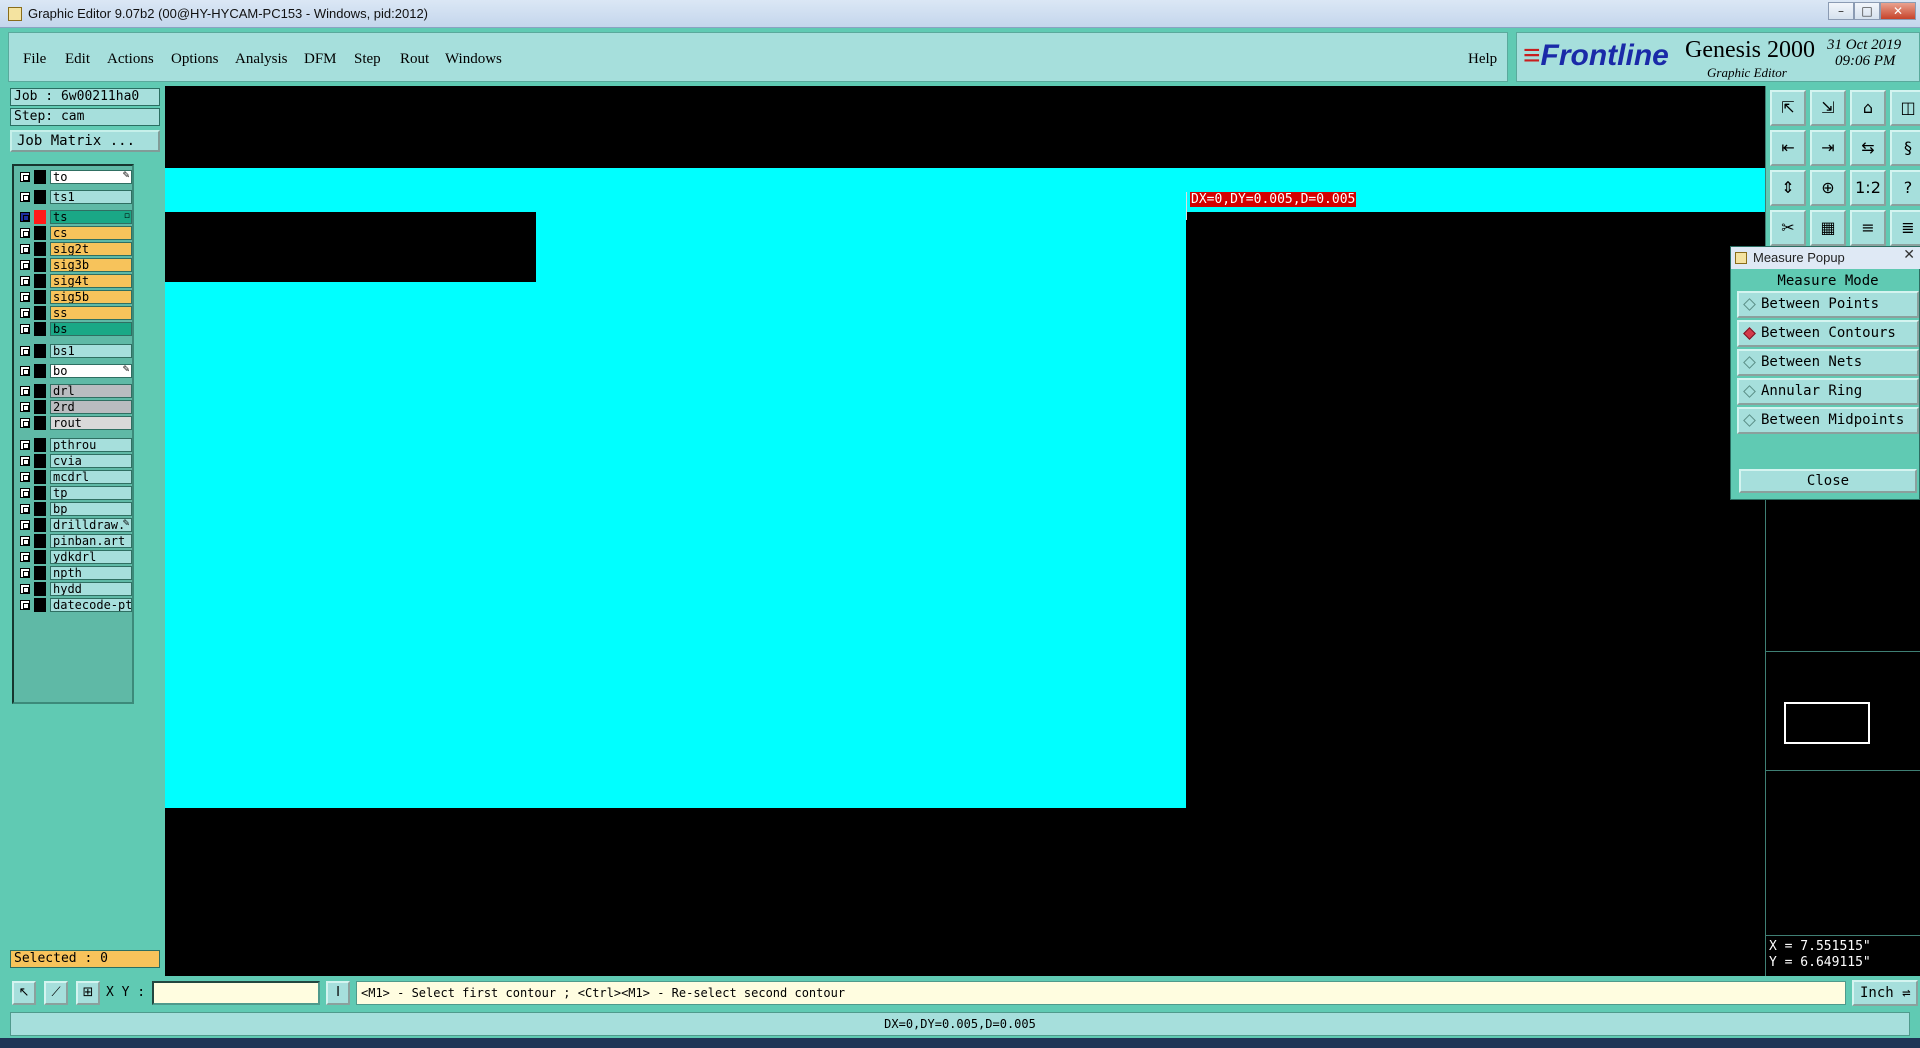 The width and height of the screenshot is (1920, 1048). What do you see at coordinates (338, 993) in the screenshot?
I see `text-cursor-icon: I` at bounding box center [338, 993].